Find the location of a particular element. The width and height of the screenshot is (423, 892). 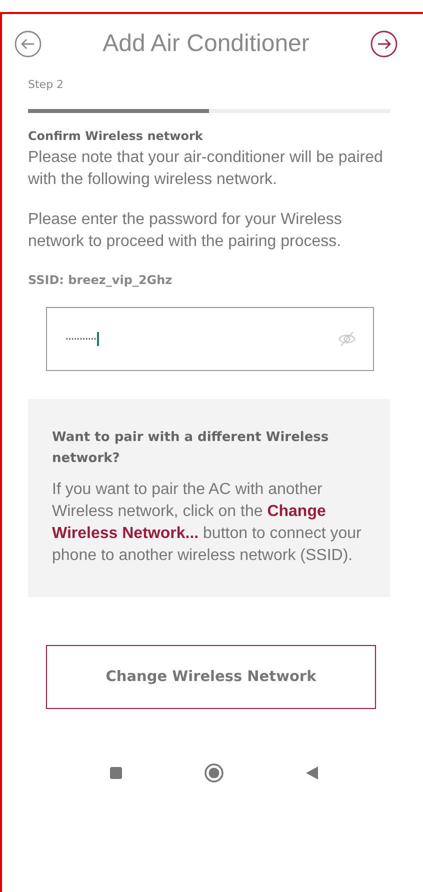

screen-title: Add Air Conditioner is located at coordinates (206, 44).